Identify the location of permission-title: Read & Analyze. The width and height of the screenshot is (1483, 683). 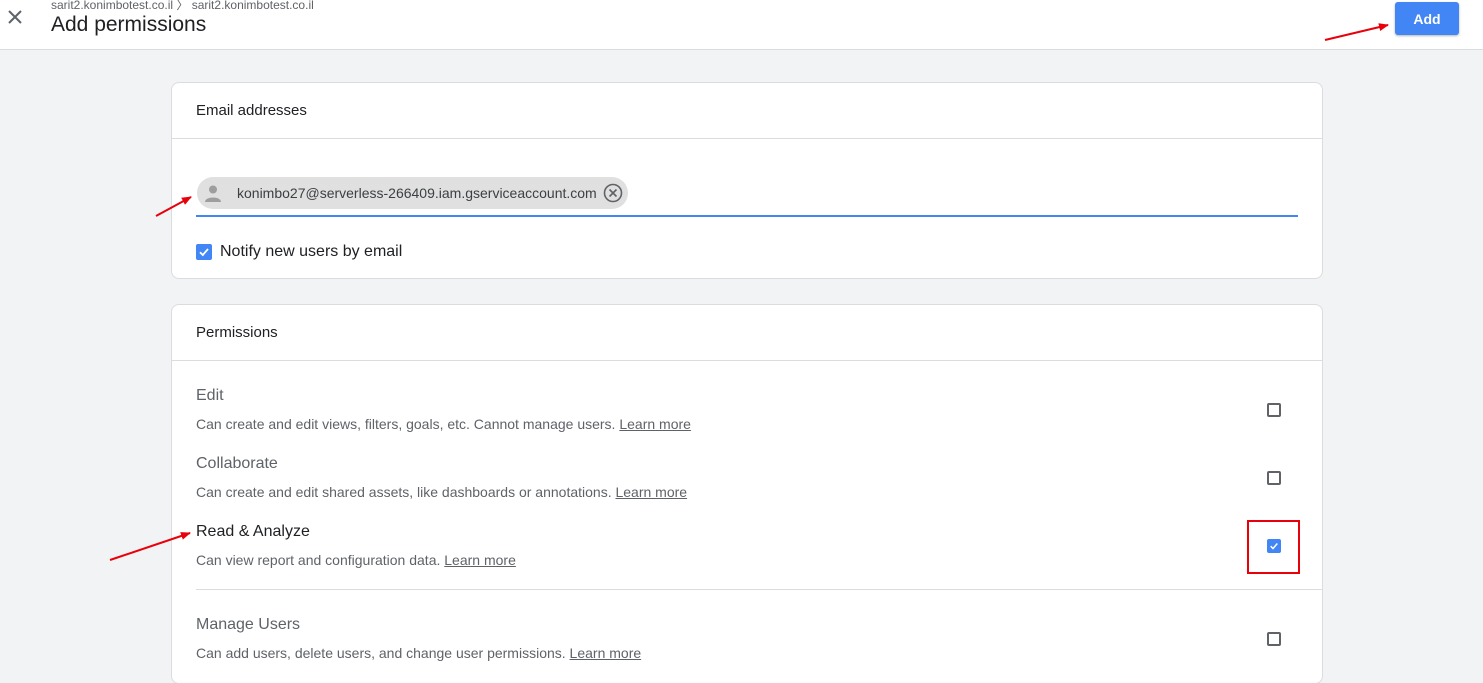
(253, 531).